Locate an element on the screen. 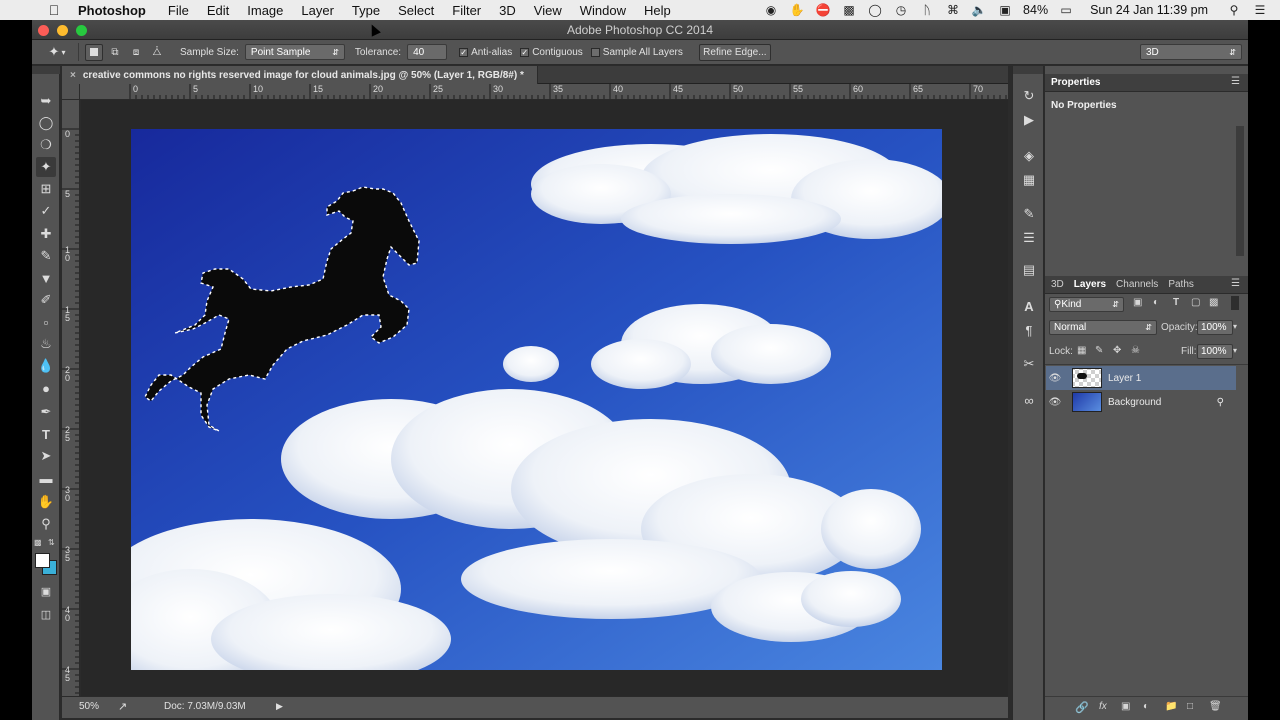  sample-all-layers-checkbox is located at coordinates (595, 52).